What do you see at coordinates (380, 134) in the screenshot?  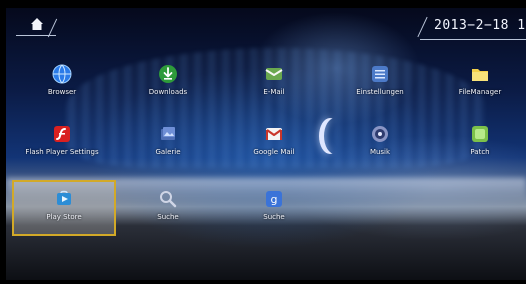 I see `music-icon` at bounding box center [380, 134].